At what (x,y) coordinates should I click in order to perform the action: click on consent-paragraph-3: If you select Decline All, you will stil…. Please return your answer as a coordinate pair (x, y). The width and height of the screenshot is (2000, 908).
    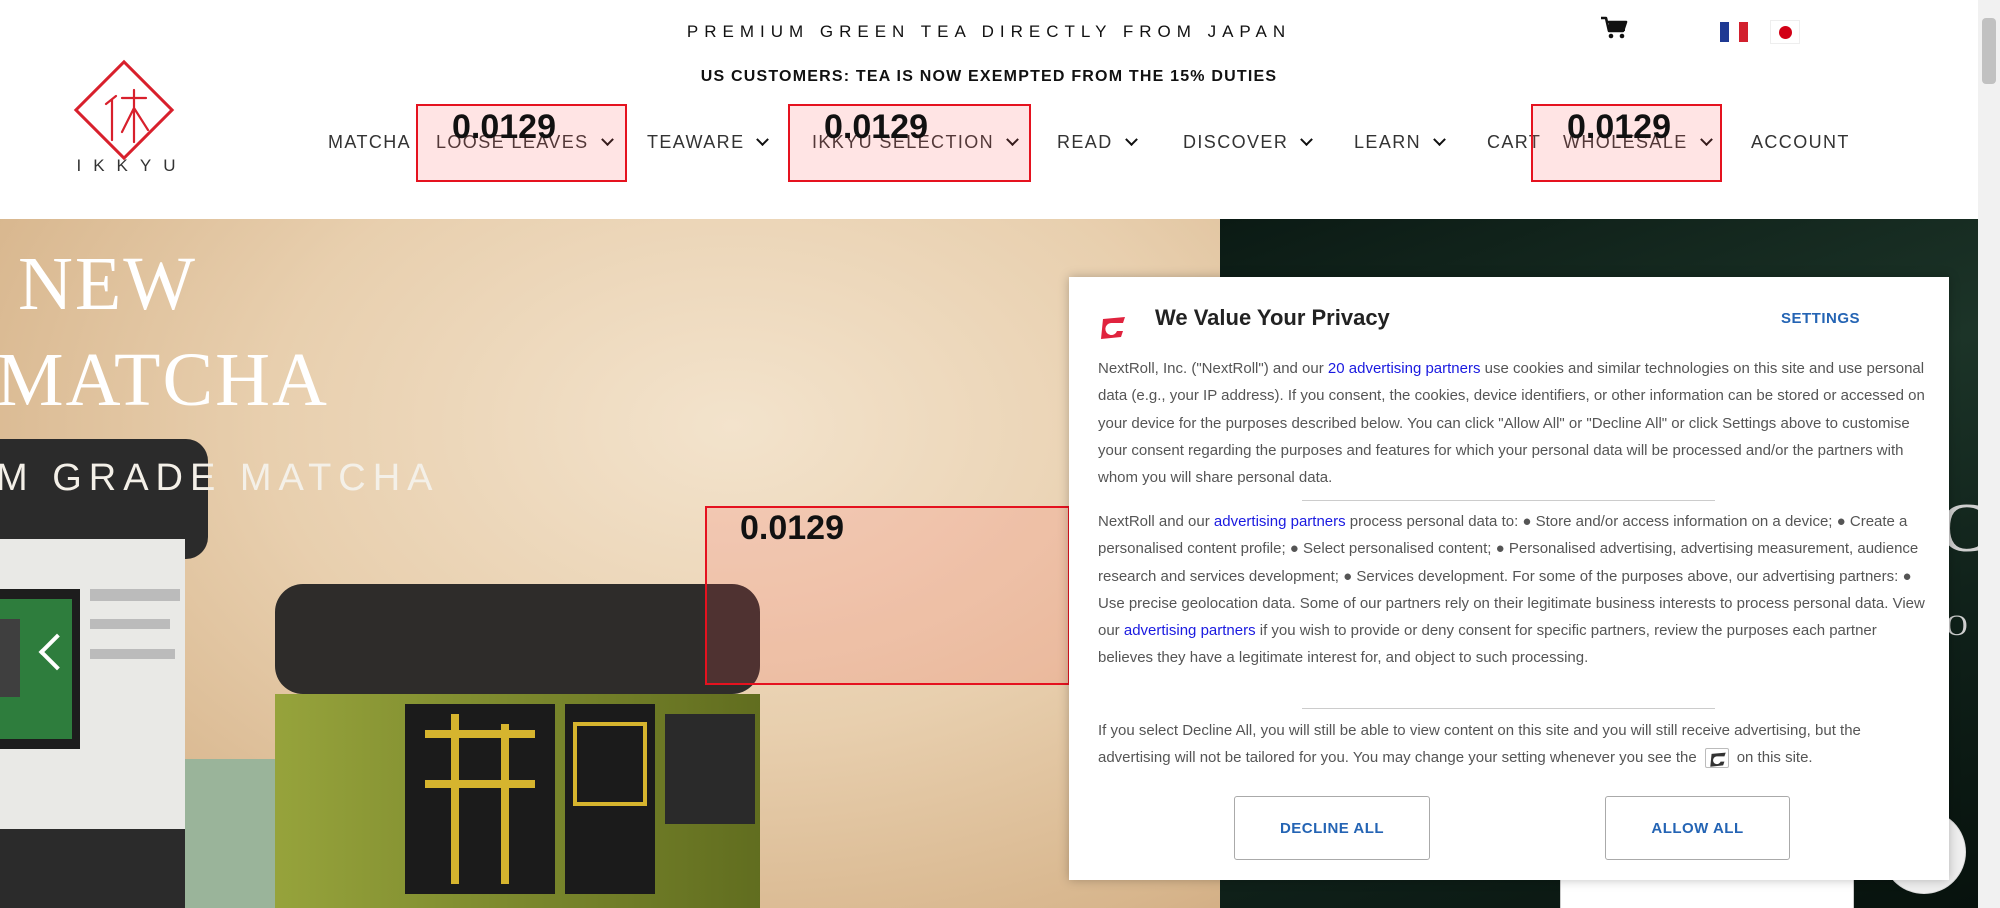
    Looking at the image, I should click on (1513, 744).